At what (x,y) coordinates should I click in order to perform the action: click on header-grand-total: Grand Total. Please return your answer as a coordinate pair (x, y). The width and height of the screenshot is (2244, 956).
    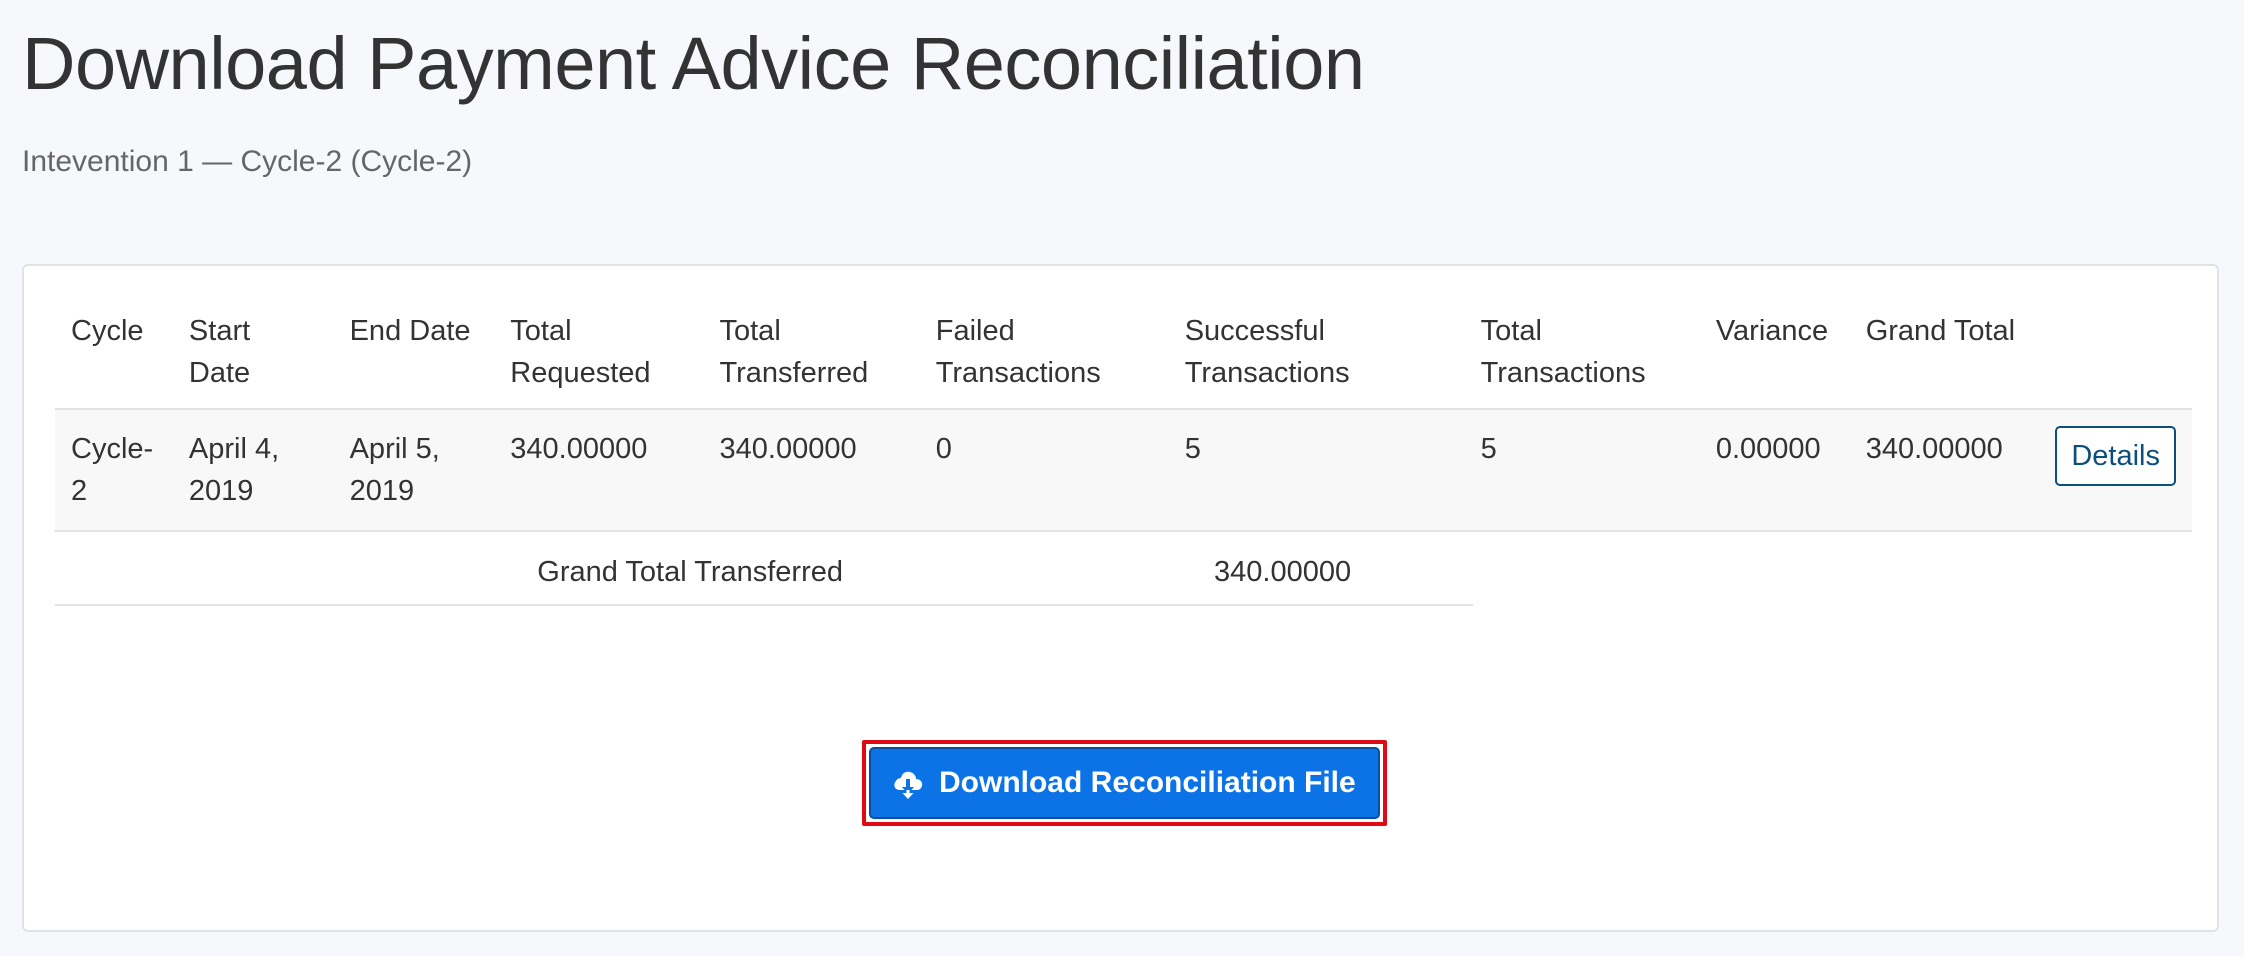
    Looking at the image, I should click on (1940, 331).